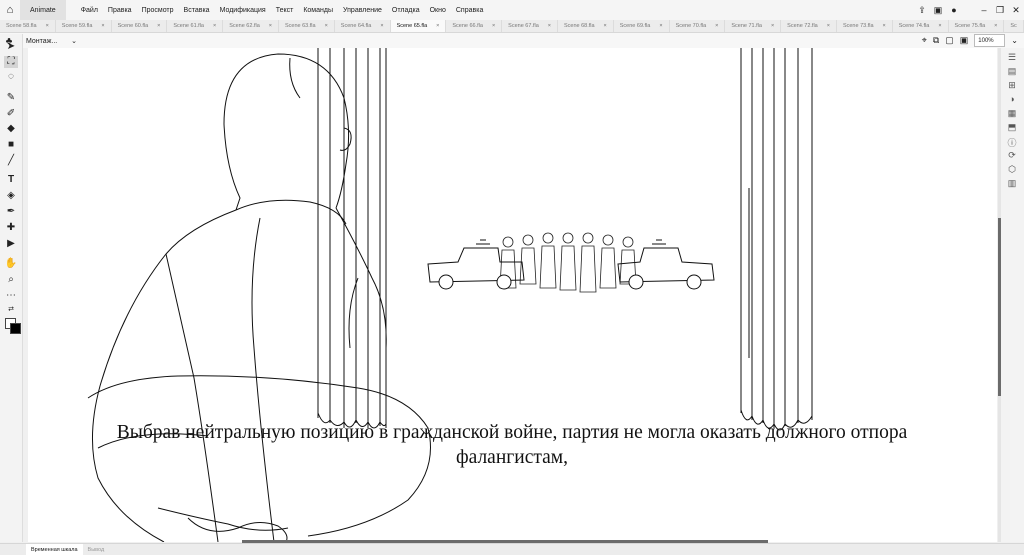  Describe the element at coordinates (1012, 71) in the screenshot. I see `library-icon: ▤` at that location.